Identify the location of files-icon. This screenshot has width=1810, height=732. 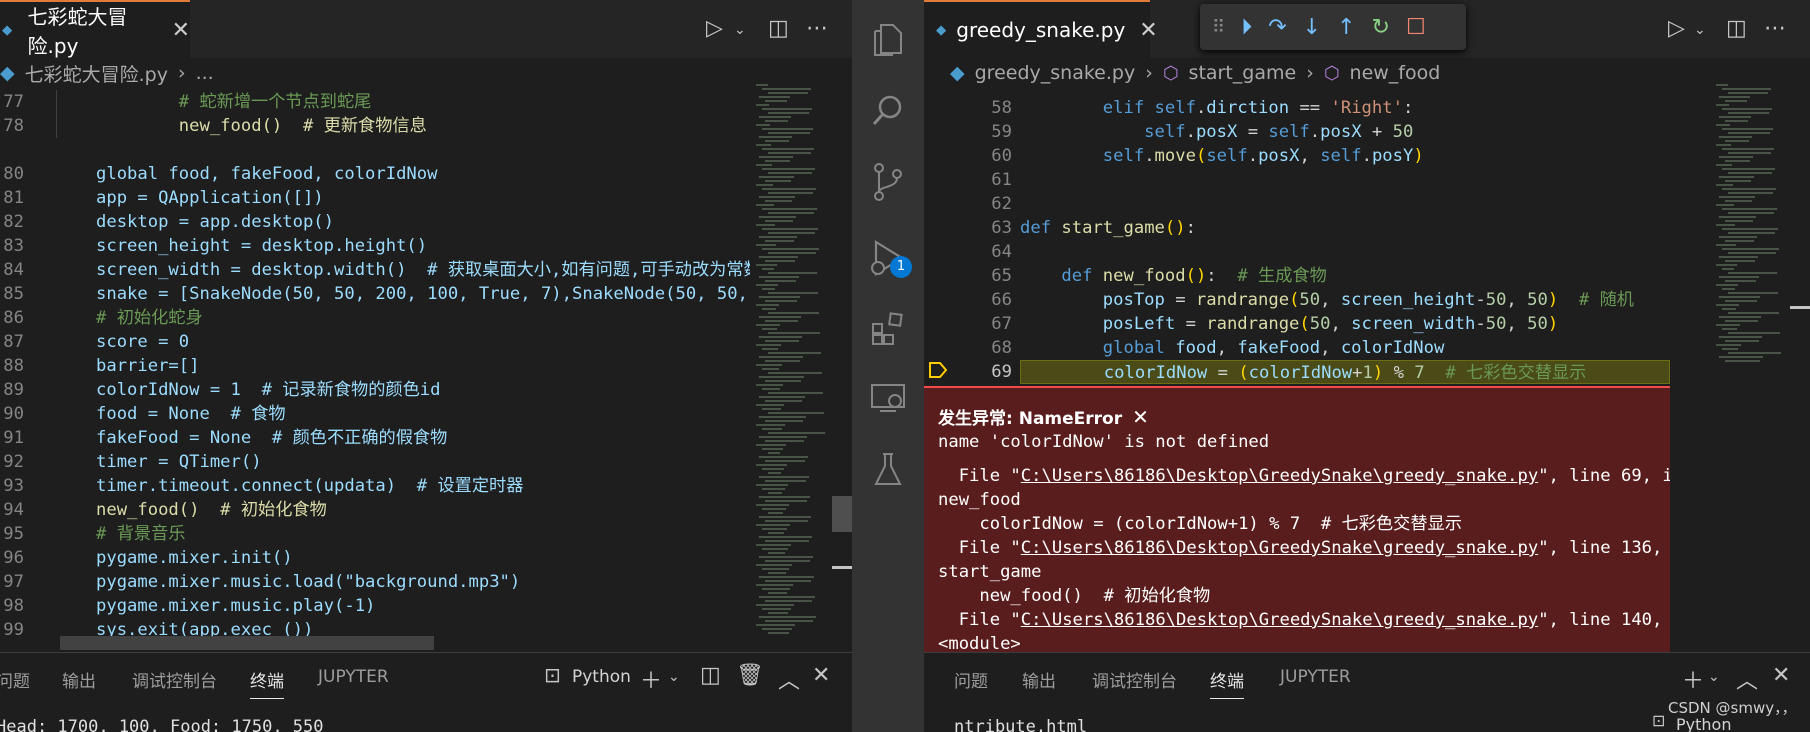
(888, 40).